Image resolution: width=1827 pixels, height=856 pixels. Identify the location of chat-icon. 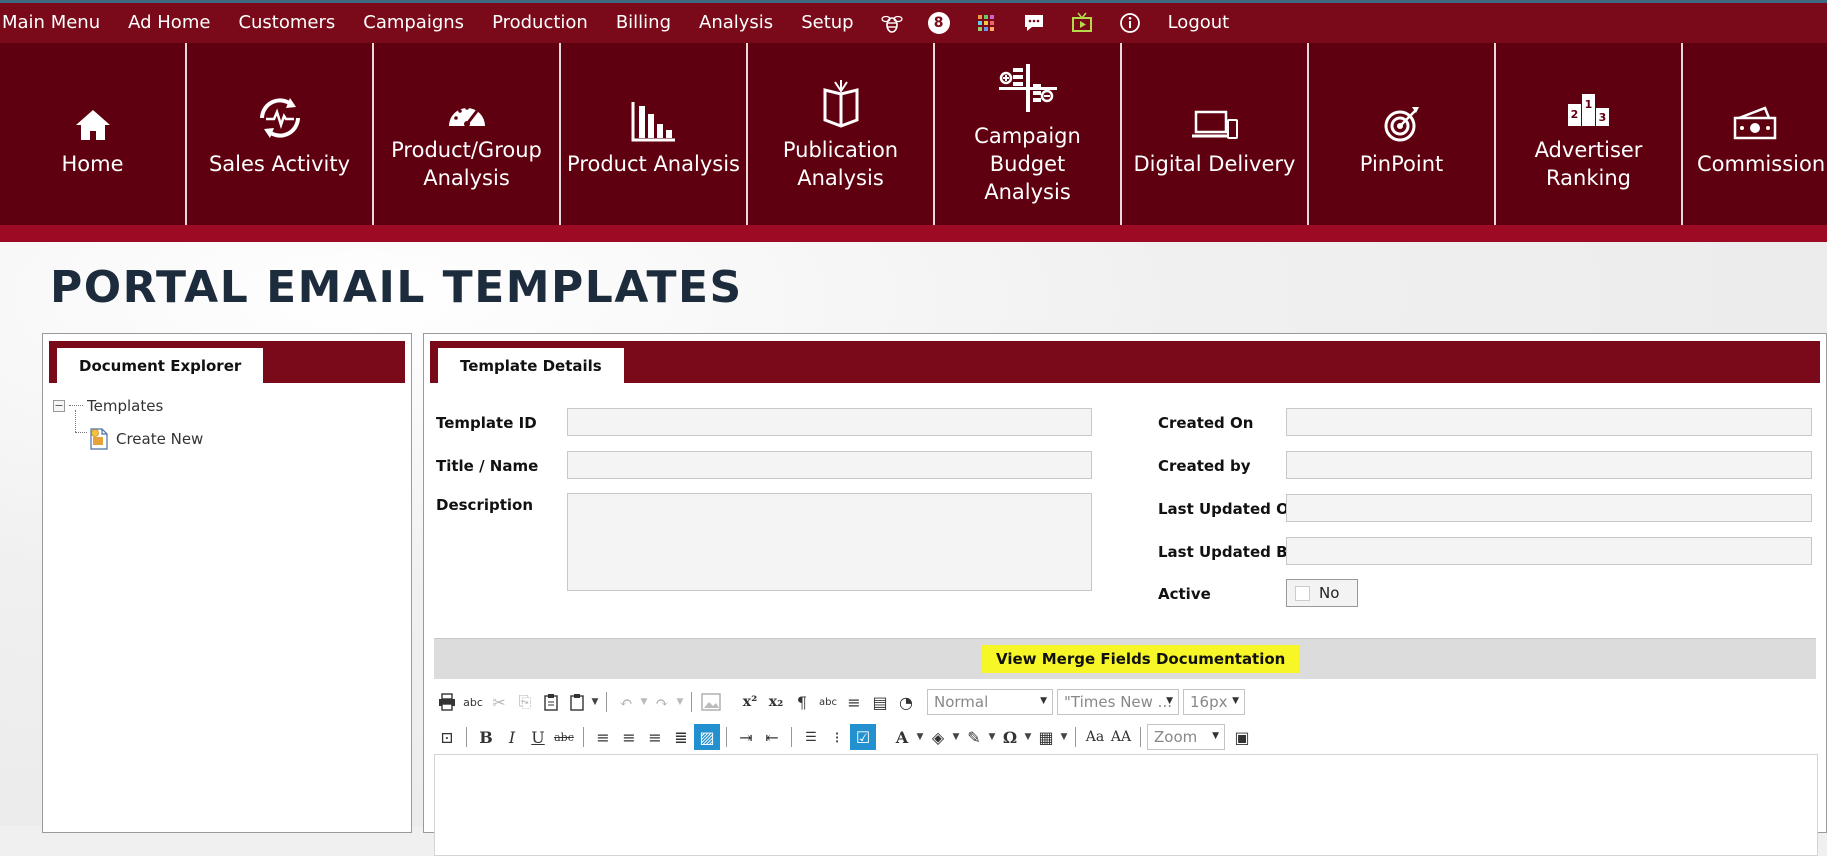
(1034, 23).